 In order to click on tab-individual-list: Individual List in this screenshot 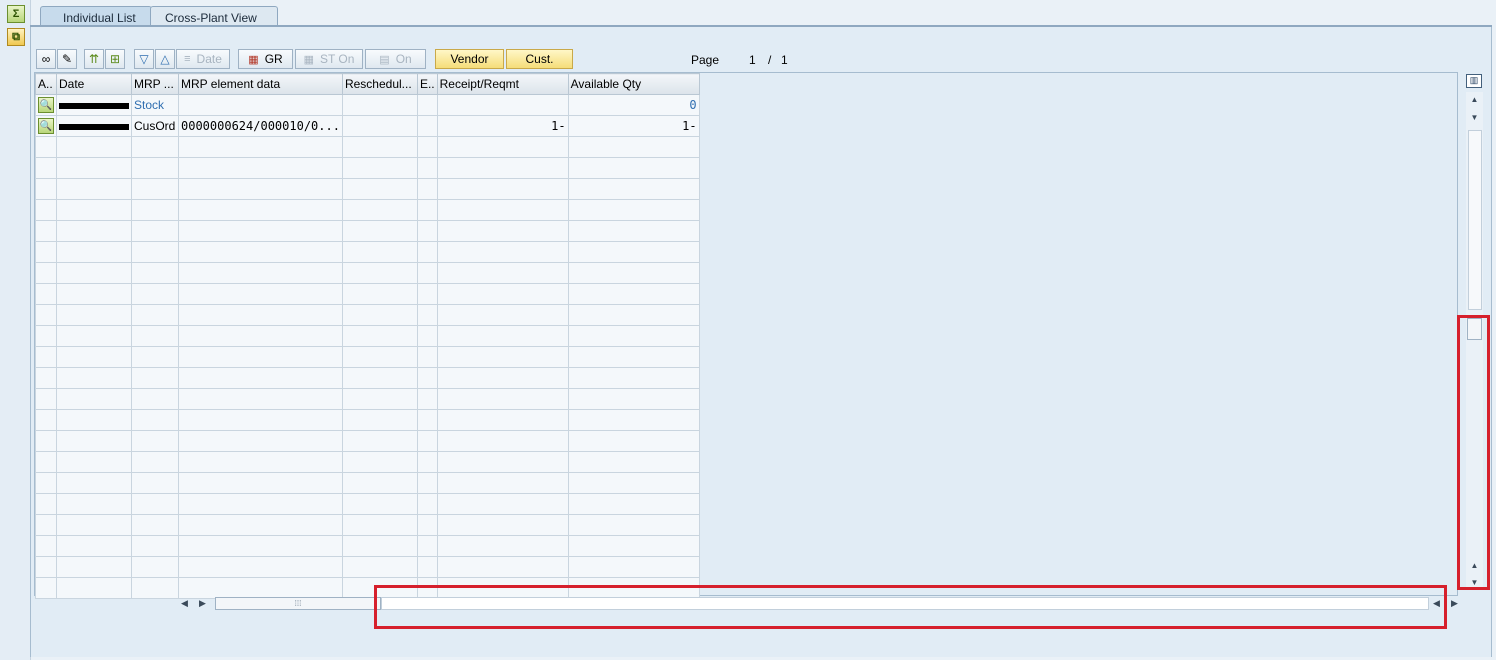, I will do `click(96, 16)`.